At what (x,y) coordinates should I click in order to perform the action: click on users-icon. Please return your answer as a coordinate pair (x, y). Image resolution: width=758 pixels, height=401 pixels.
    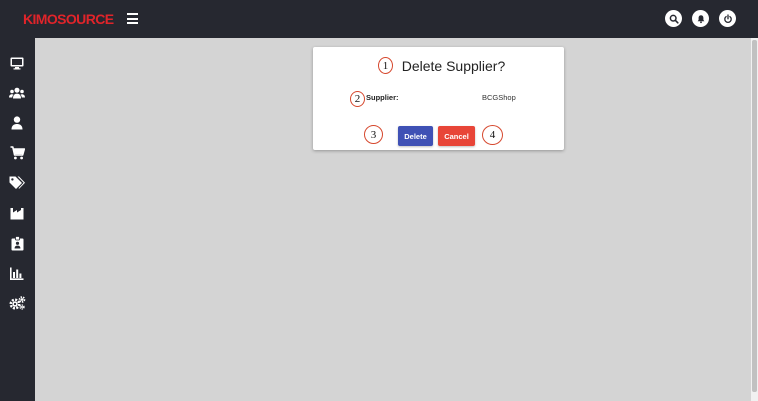
    Looking at the image, I should click on (17, 93).